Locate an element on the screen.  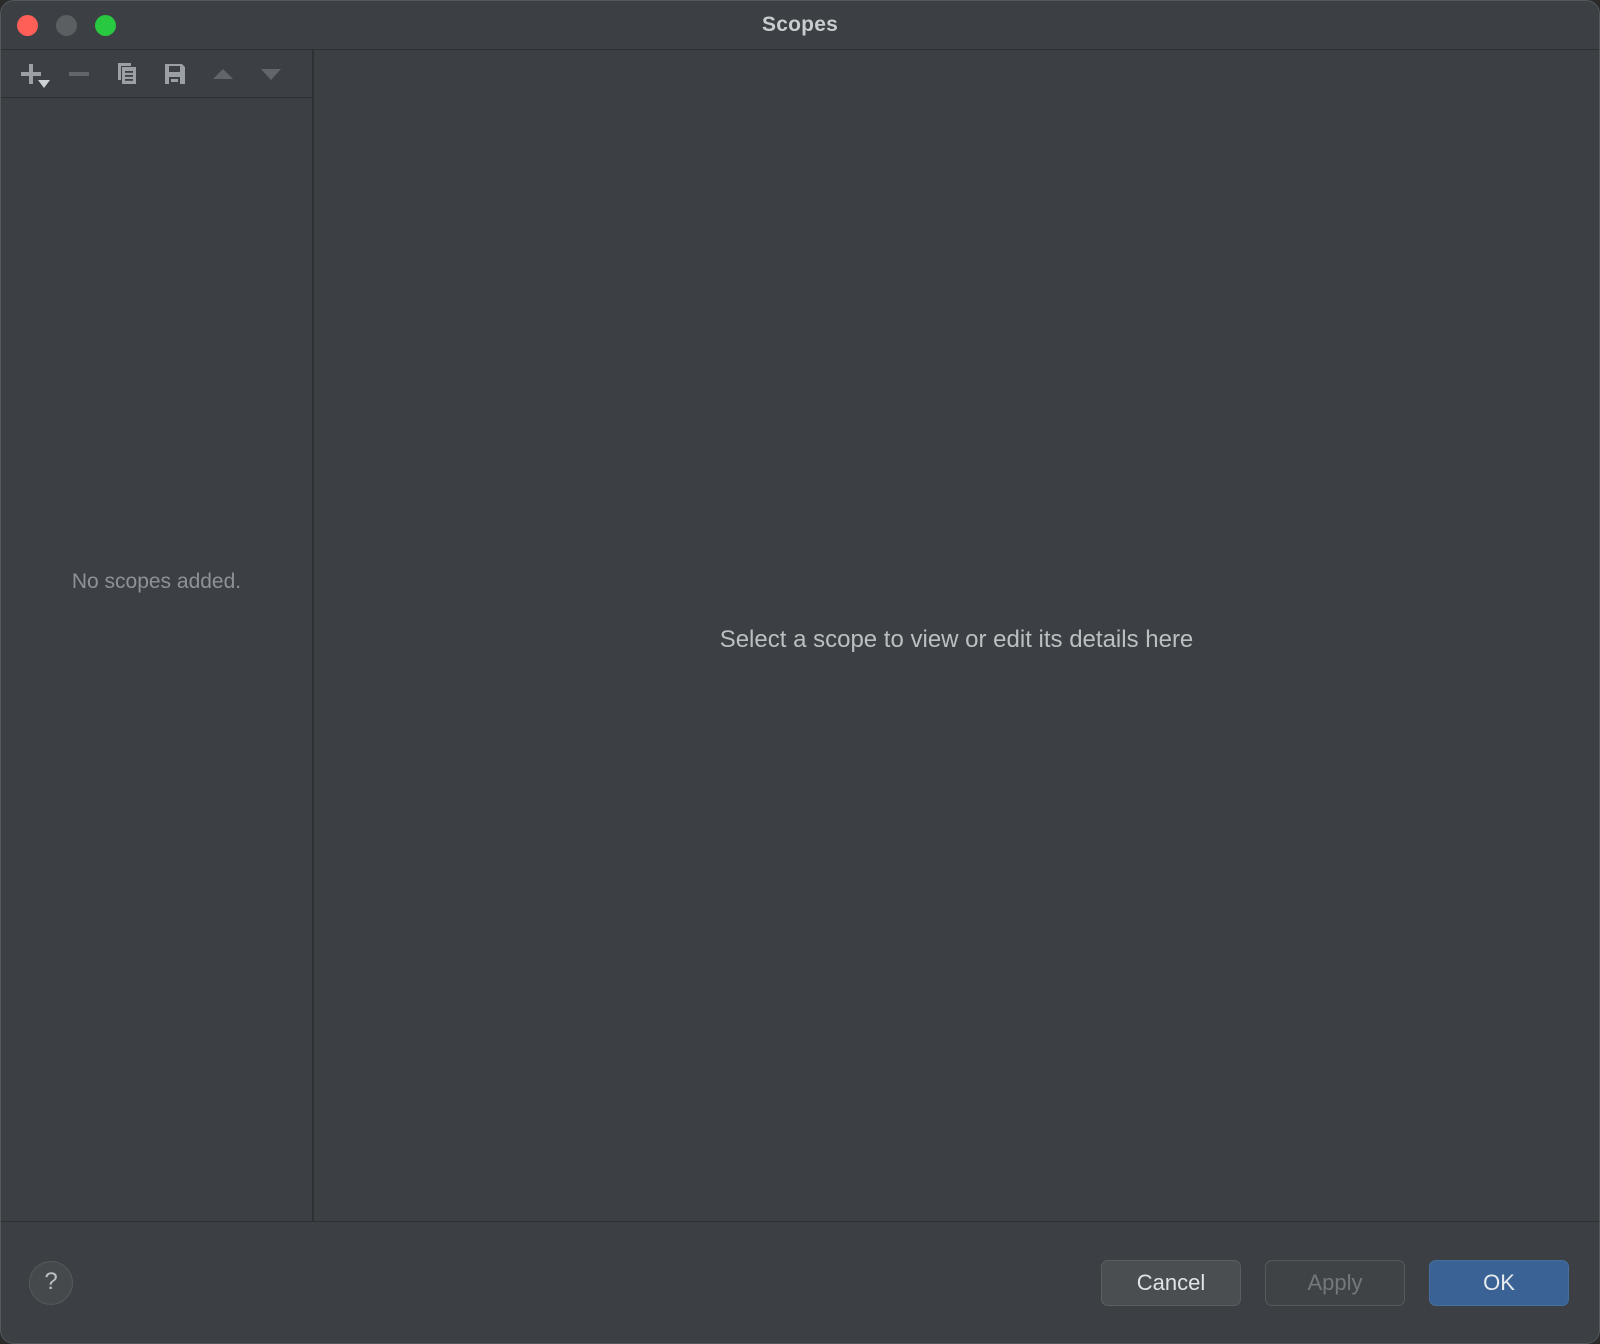
scopes-toolbar is located at coordinates (156, 74).